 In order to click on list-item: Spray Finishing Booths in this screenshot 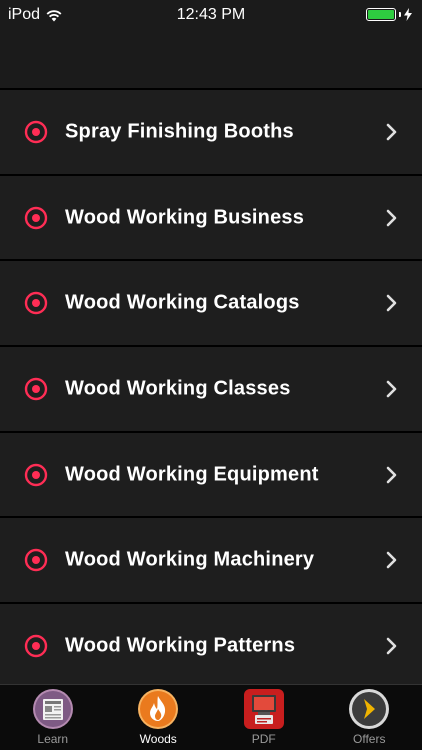, I will do `click(211, 131)`.